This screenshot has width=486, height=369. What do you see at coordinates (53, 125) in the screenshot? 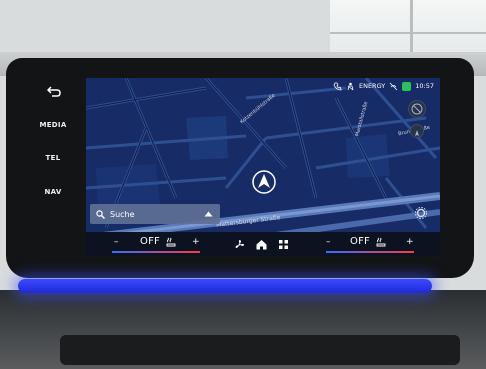
I see `media-key: MEDIA` at bounding box center [53, 125].